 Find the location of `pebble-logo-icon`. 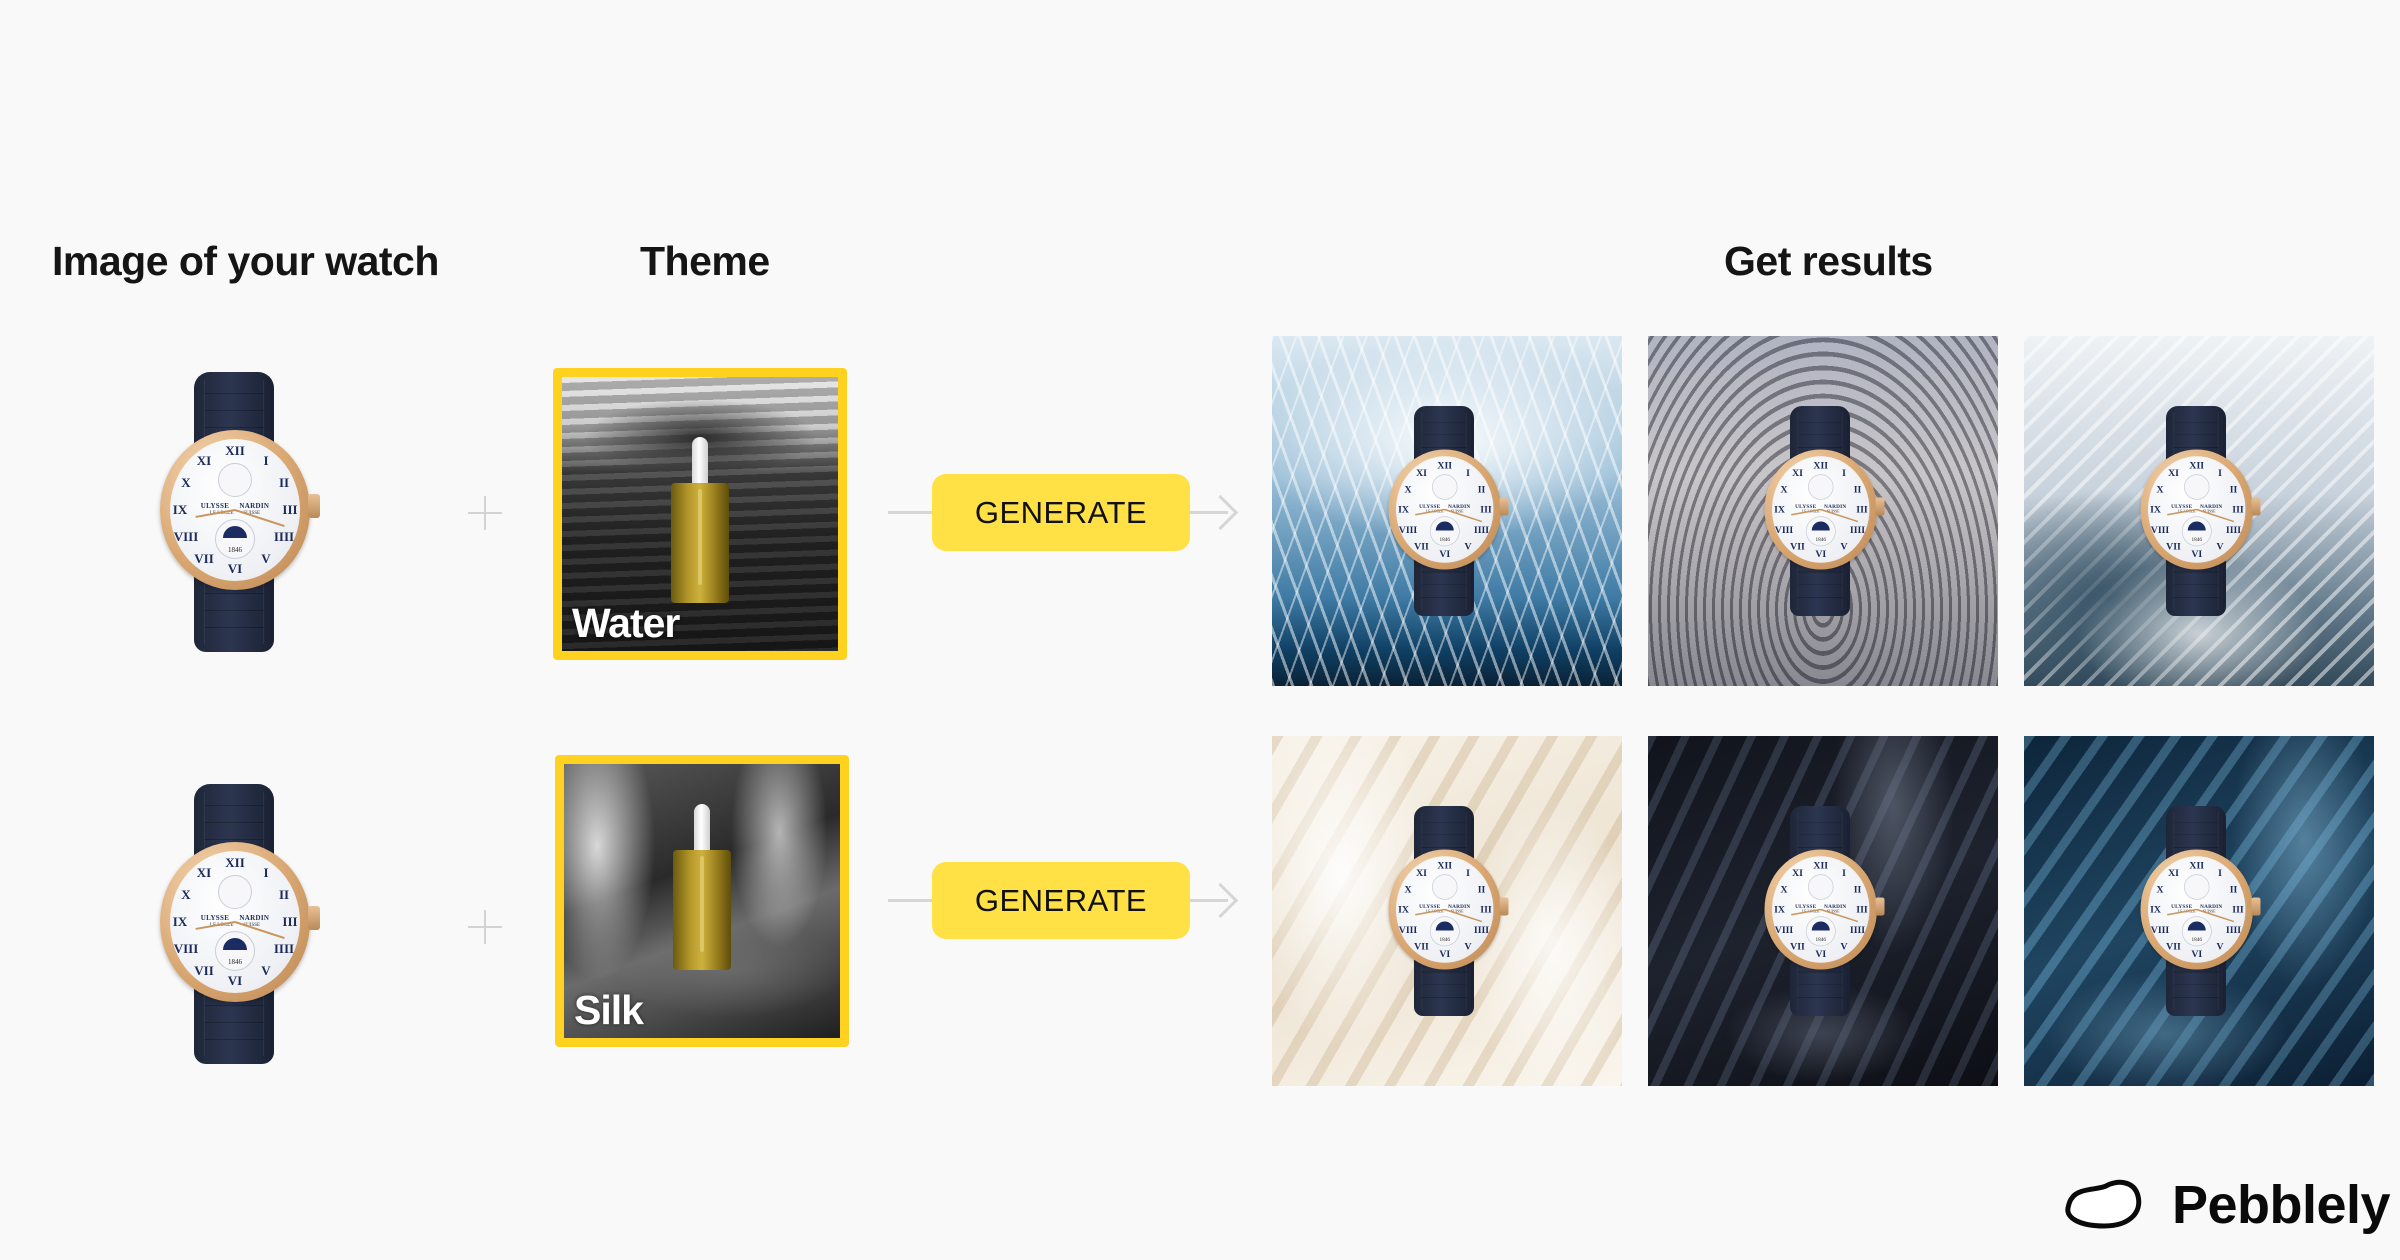

pebble-logo-icon is located at coordinates (2103, 1204).